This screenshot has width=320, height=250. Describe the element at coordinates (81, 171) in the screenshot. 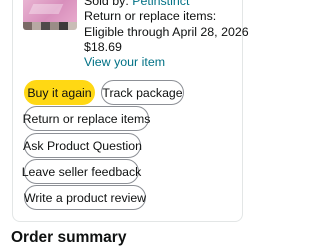

I see `leave-seller-feedback-button: Leave seller feedback` at that location.